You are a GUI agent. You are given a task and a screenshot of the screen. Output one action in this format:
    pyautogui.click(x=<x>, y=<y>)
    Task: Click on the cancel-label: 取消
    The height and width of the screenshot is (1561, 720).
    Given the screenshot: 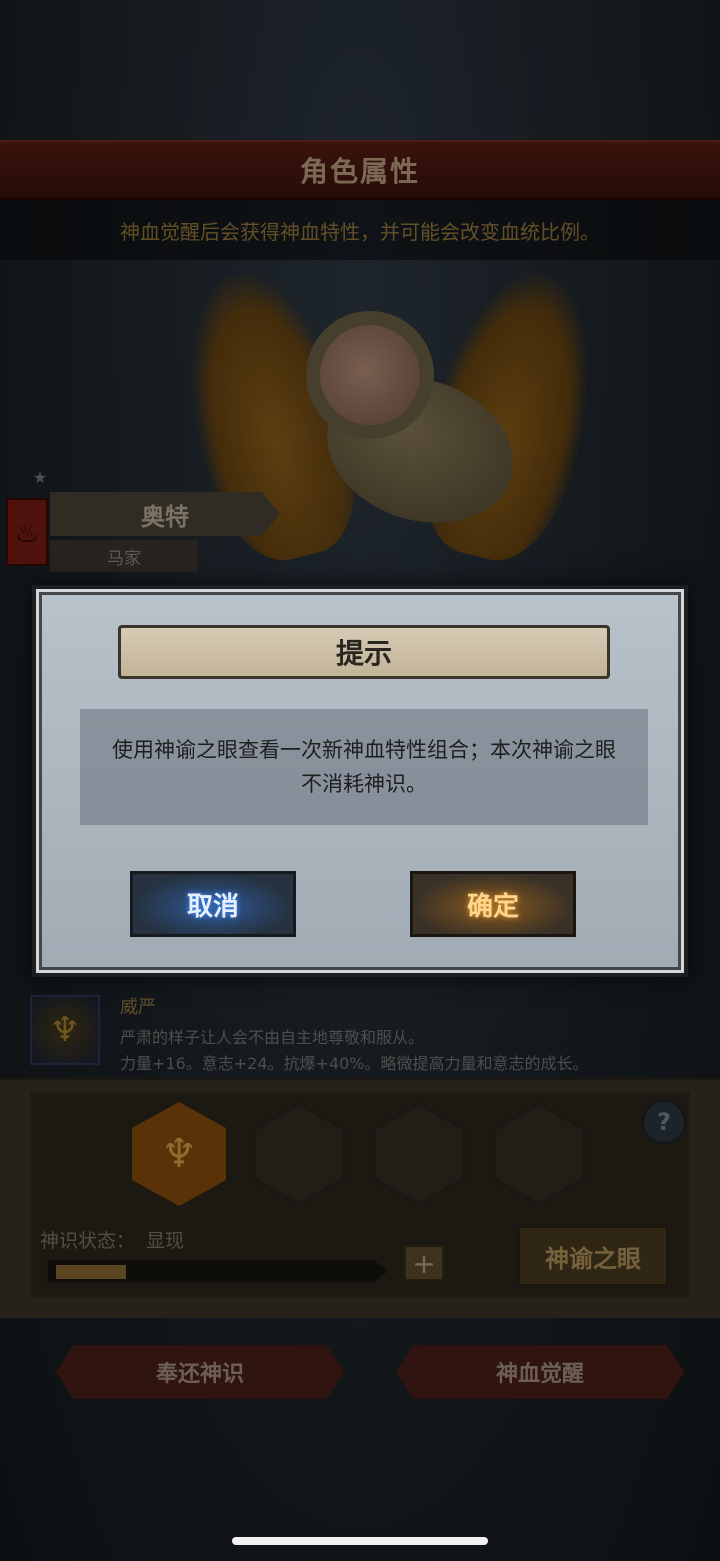 What is the action you would take?
    pyautogui.click(x=212, y=906)
    